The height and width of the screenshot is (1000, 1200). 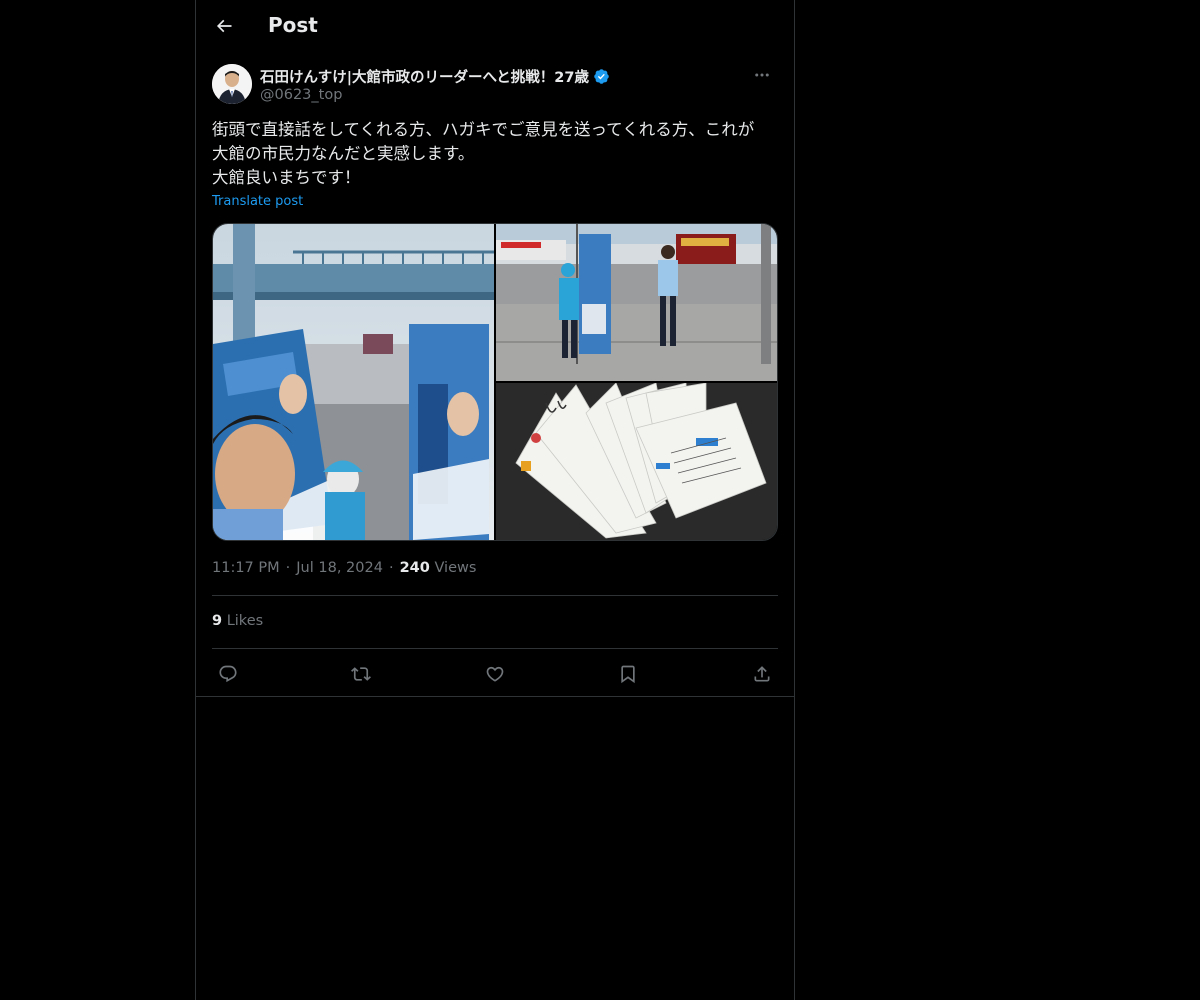 I want to click on views-label: Views, so click(x=455, y=568).